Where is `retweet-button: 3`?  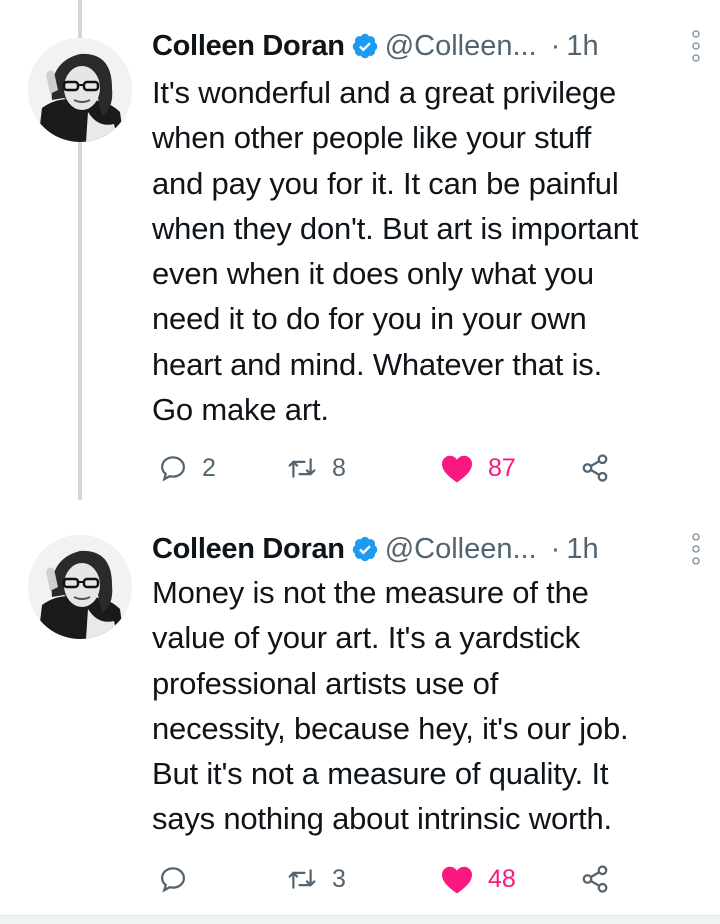 retweet-button: 3 is located at coordinates (316, 879).